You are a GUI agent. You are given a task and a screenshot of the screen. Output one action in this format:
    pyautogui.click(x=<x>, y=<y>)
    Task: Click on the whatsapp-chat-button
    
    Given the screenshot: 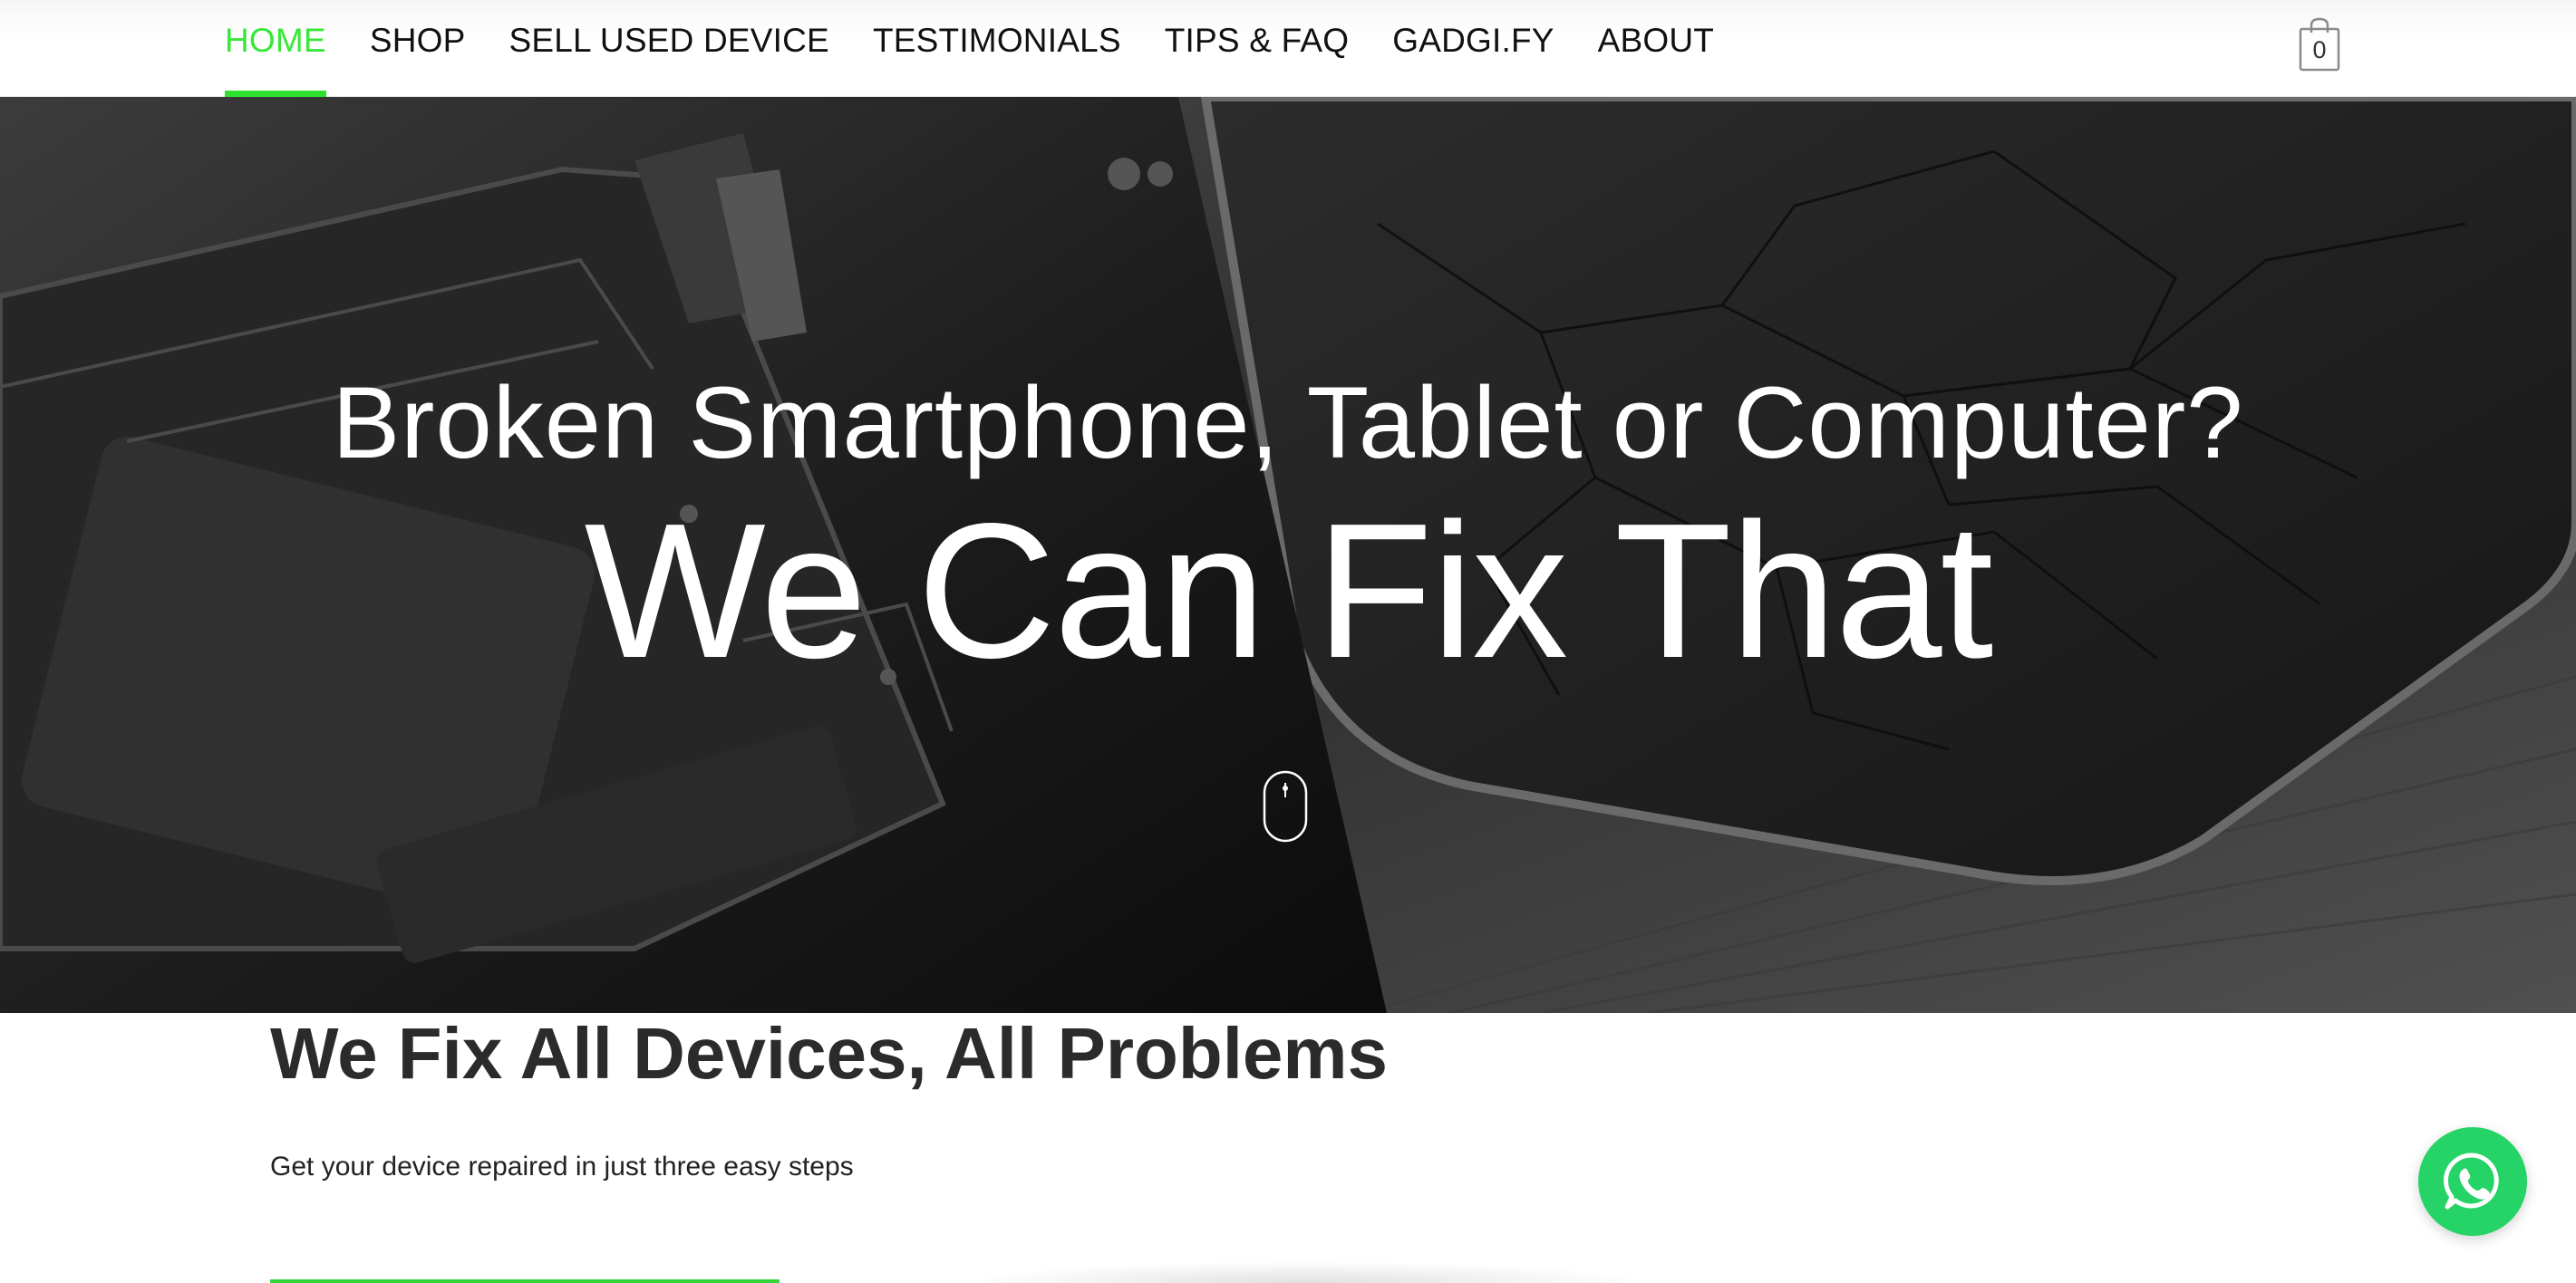 What is the action you would take?
    pyautogui.click(x=2472, y=1181)
    